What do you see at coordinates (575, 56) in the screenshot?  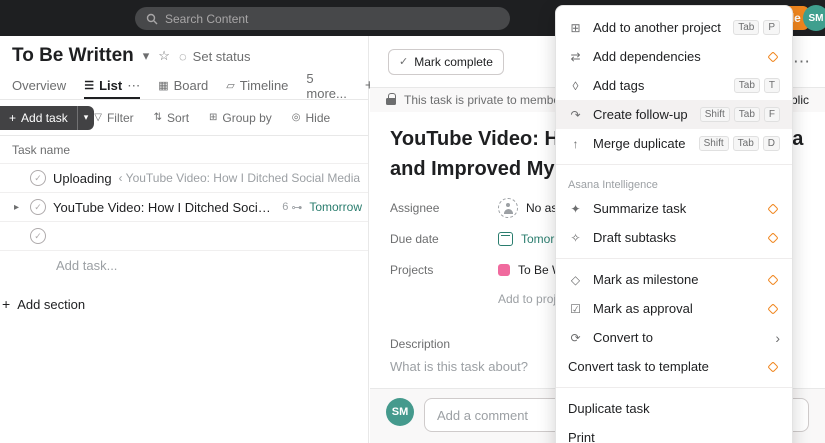 I see `dependencies-icon: ⇄` at bounding box center [575, 56].